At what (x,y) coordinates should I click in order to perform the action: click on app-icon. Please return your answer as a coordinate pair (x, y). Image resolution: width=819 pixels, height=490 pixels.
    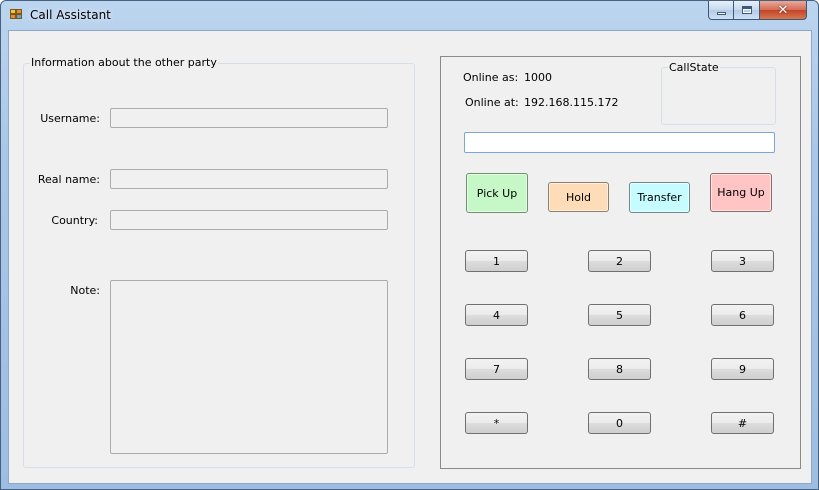
    Looking at the image, I should click on (17, 15).